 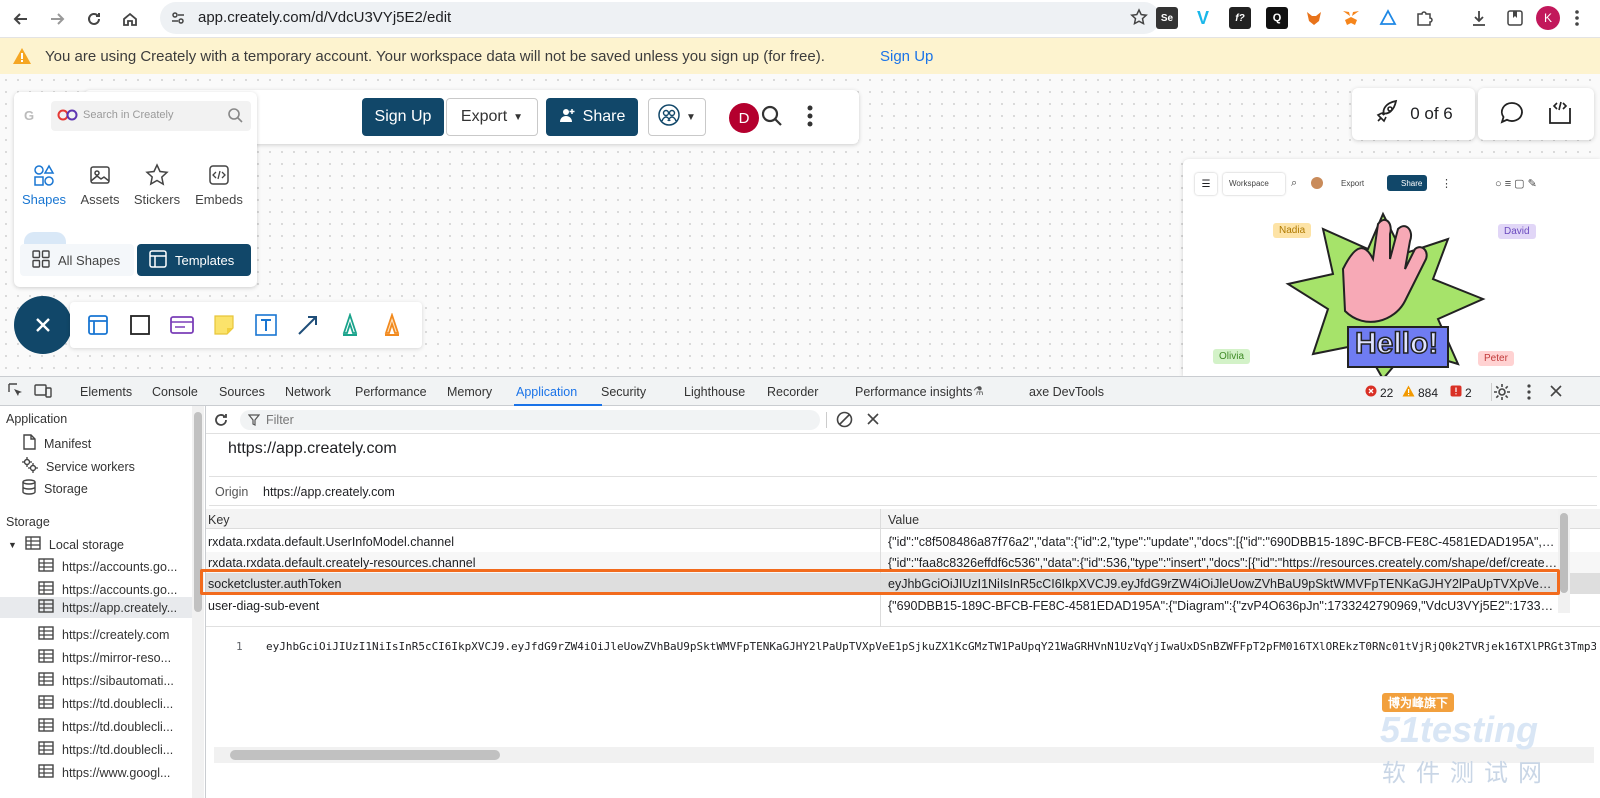 What do you see at coordinates (44, 184) in the screenshot?
I see `tab-shapes: Shapes` at bounding box center [44, 184].